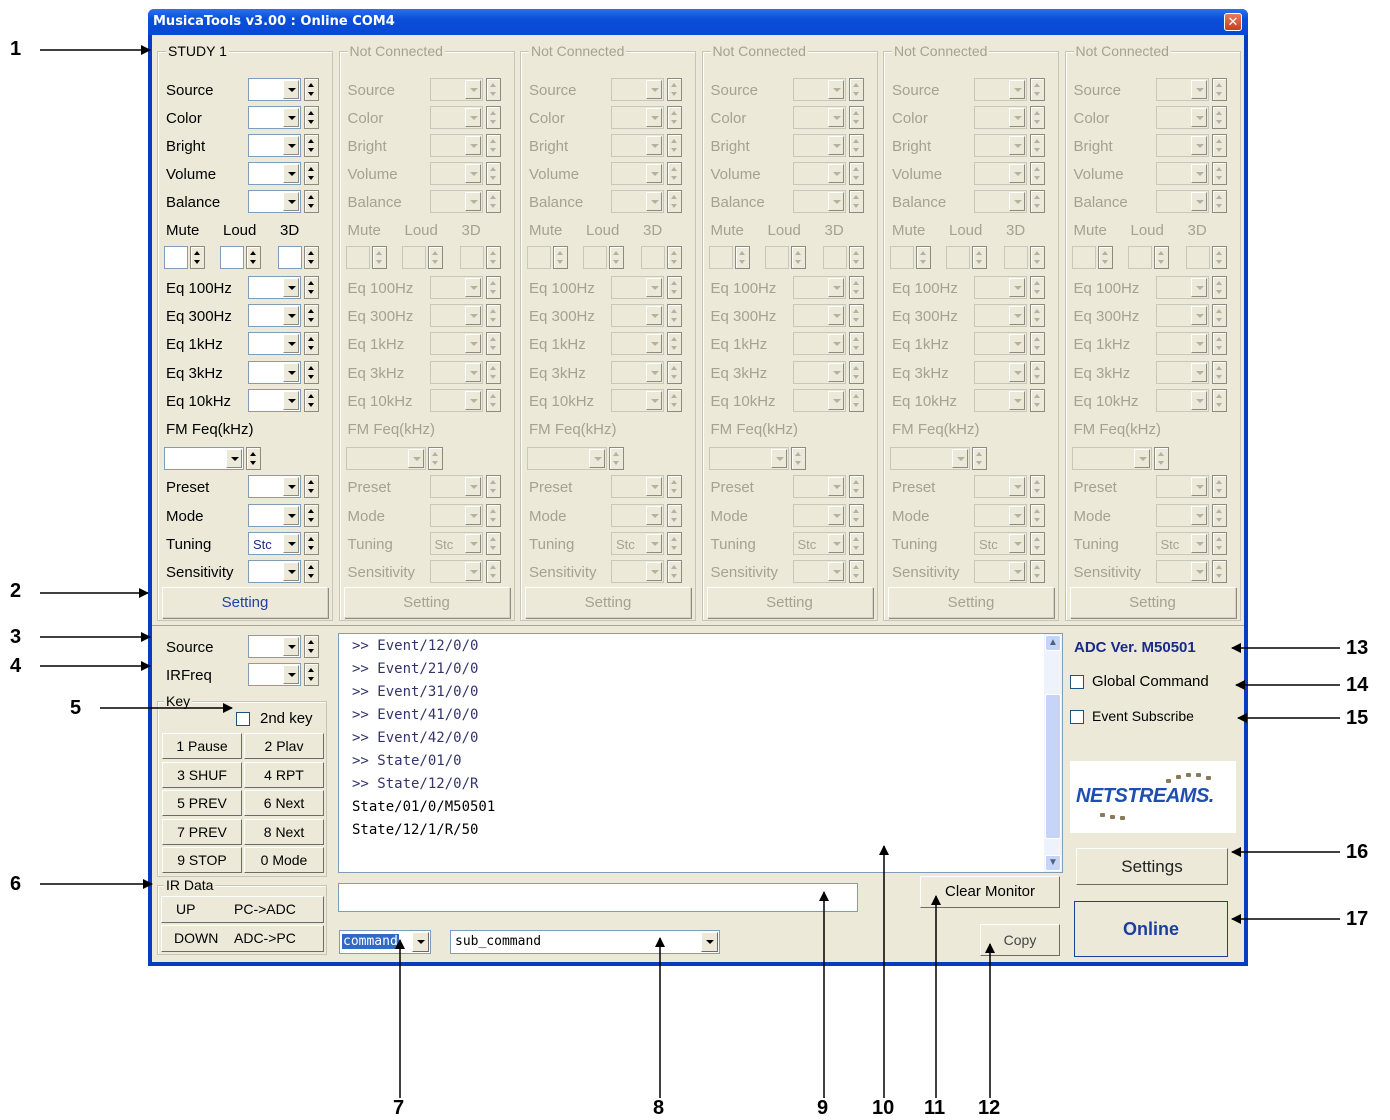 The width and height of the screenshot is (1390, 1120). What do you see at coordinates (989, 1108) in the screenshot?
I see `callout-12: 12` at bounding box center [989, 1108].